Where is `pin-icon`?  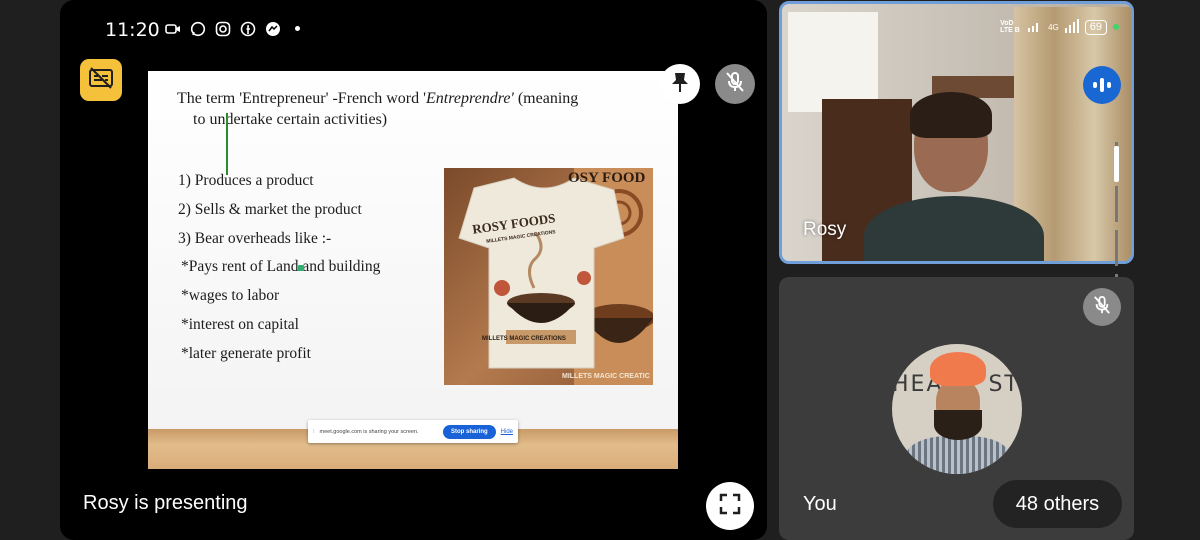 pin-icon is located at coordinates (680, 84).